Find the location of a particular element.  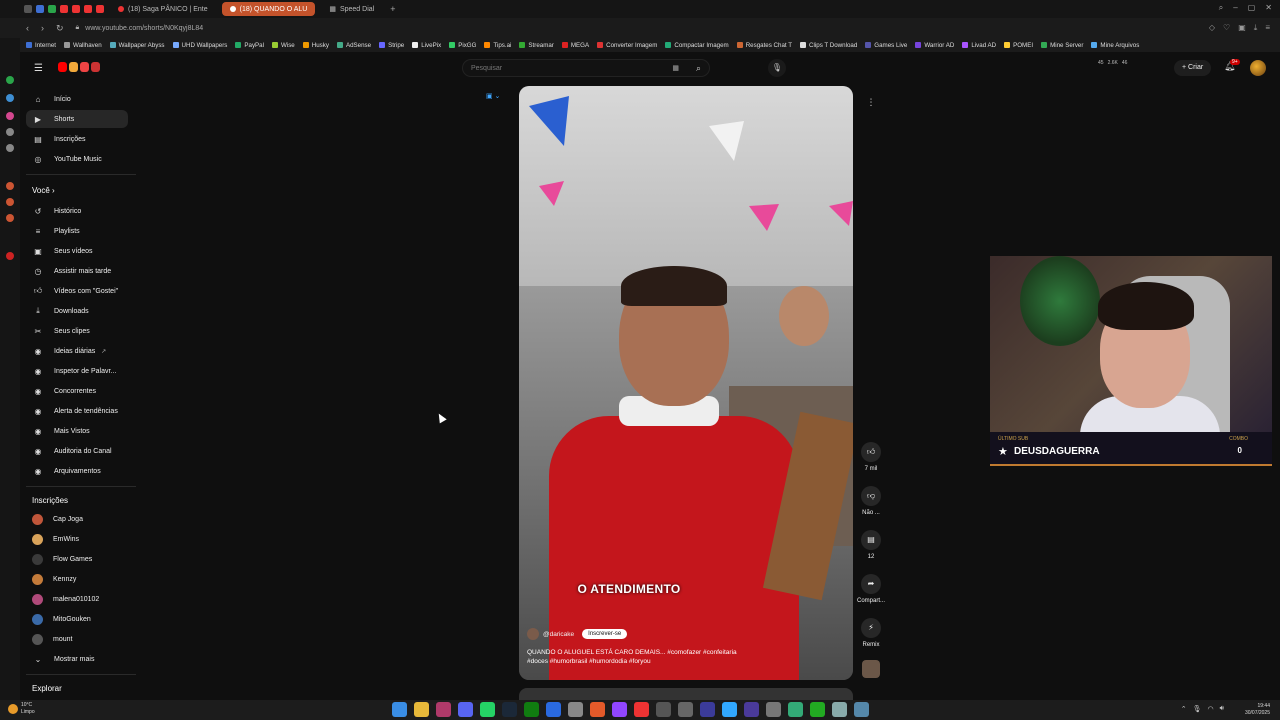

like-button: 👍︎ 7 mil is located at coordinates (871, 457).